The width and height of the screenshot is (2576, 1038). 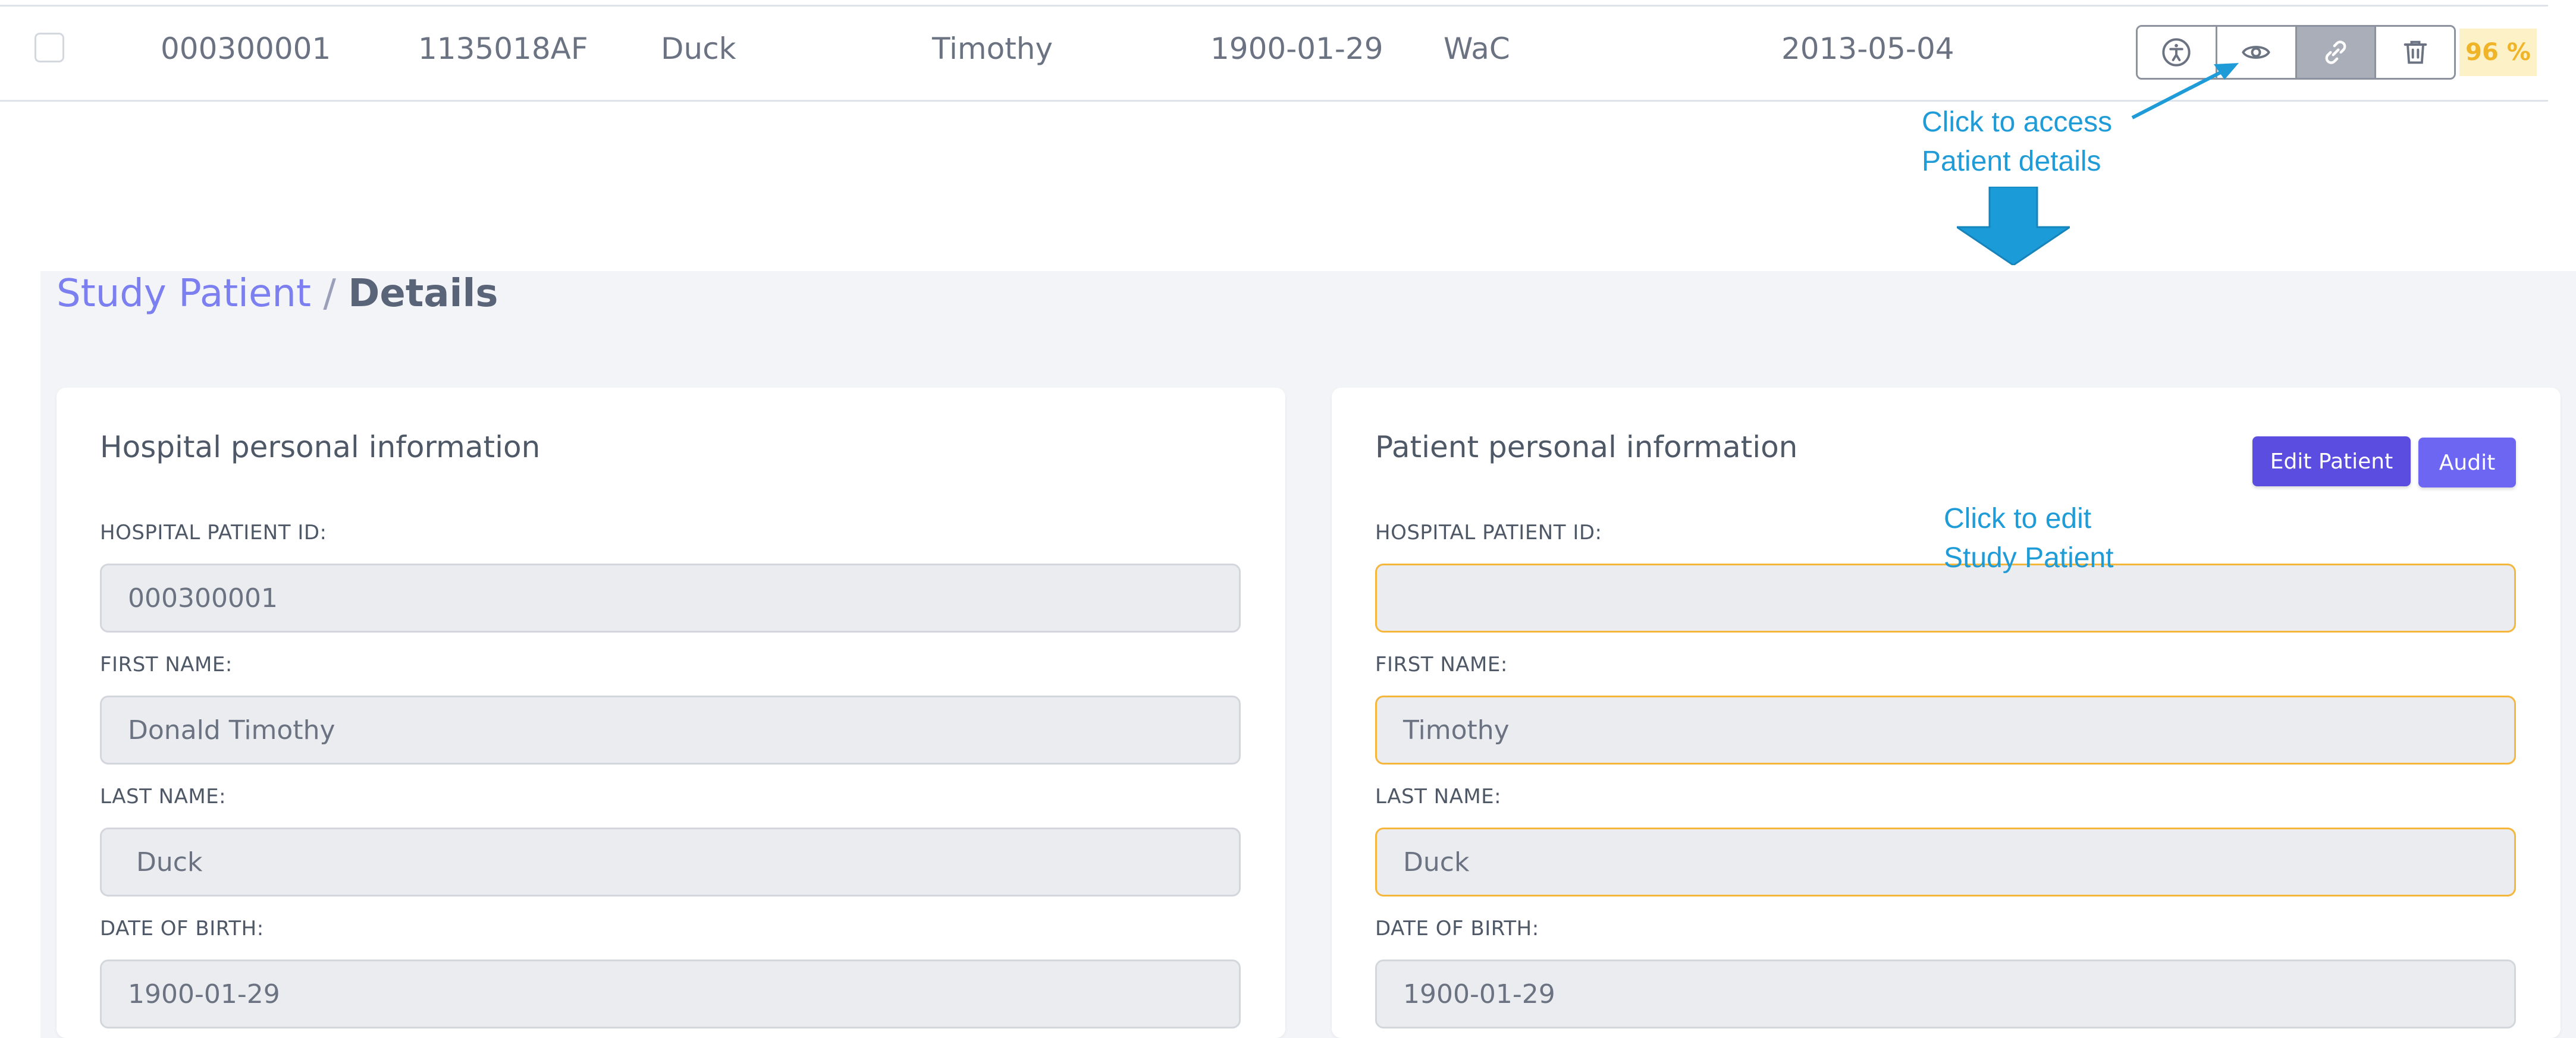 I want to click on annotation-access-line1: Click to access, so click(x=2017, y=122).